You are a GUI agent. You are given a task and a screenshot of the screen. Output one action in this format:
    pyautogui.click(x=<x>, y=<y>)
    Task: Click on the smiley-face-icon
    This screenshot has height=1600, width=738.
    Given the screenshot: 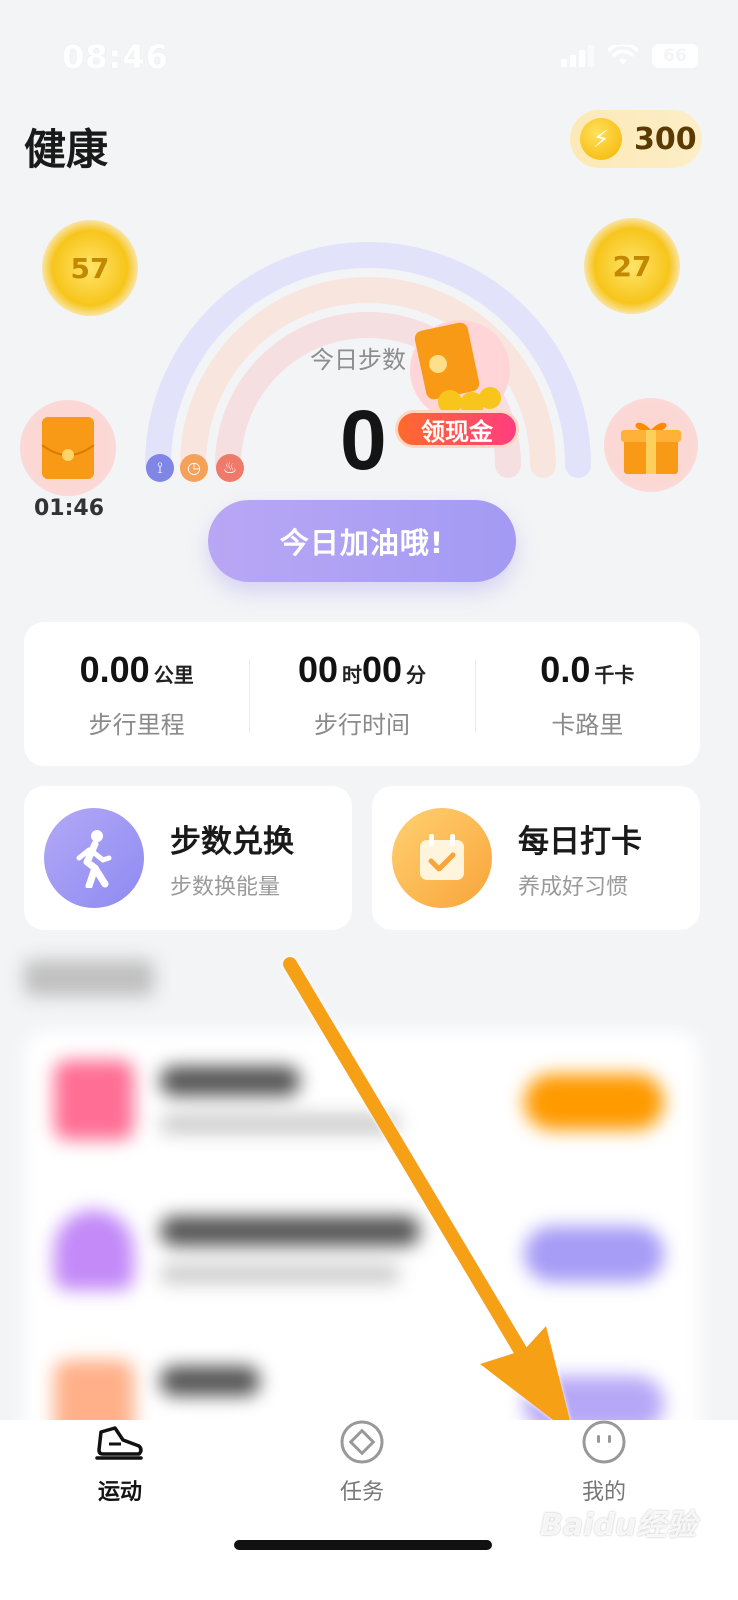 What is the action you would take?
    pyautogui.click(x=604, y=1442)
    